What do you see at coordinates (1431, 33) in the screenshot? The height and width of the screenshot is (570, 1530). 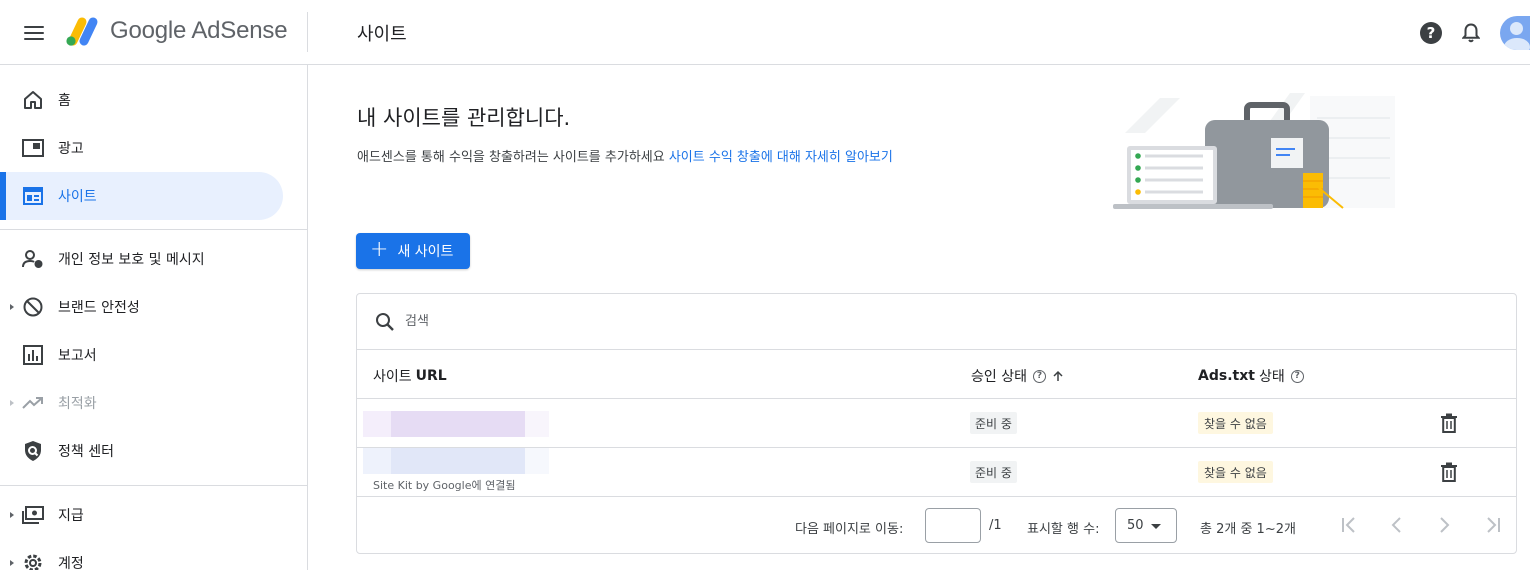 I see `help-icon: ?` at bounding box center [1431, 33].